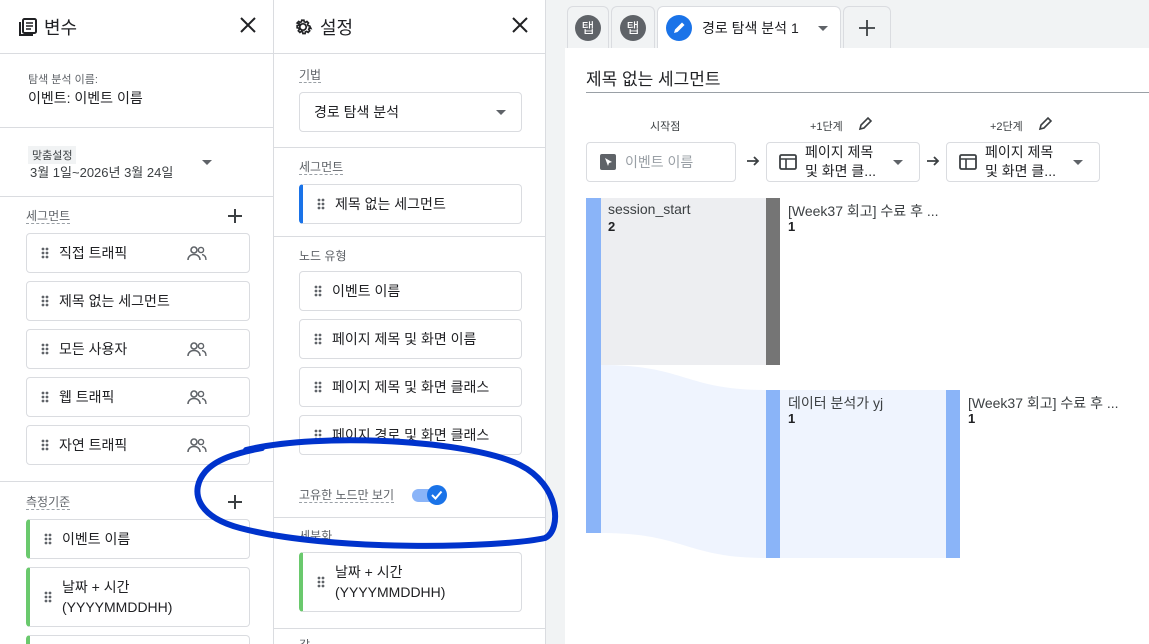 This screenshot has width=1149, height=644. Describe the element at coordinates (136, 27) in the screenshot. I see `variables-header: 변수` at that location.